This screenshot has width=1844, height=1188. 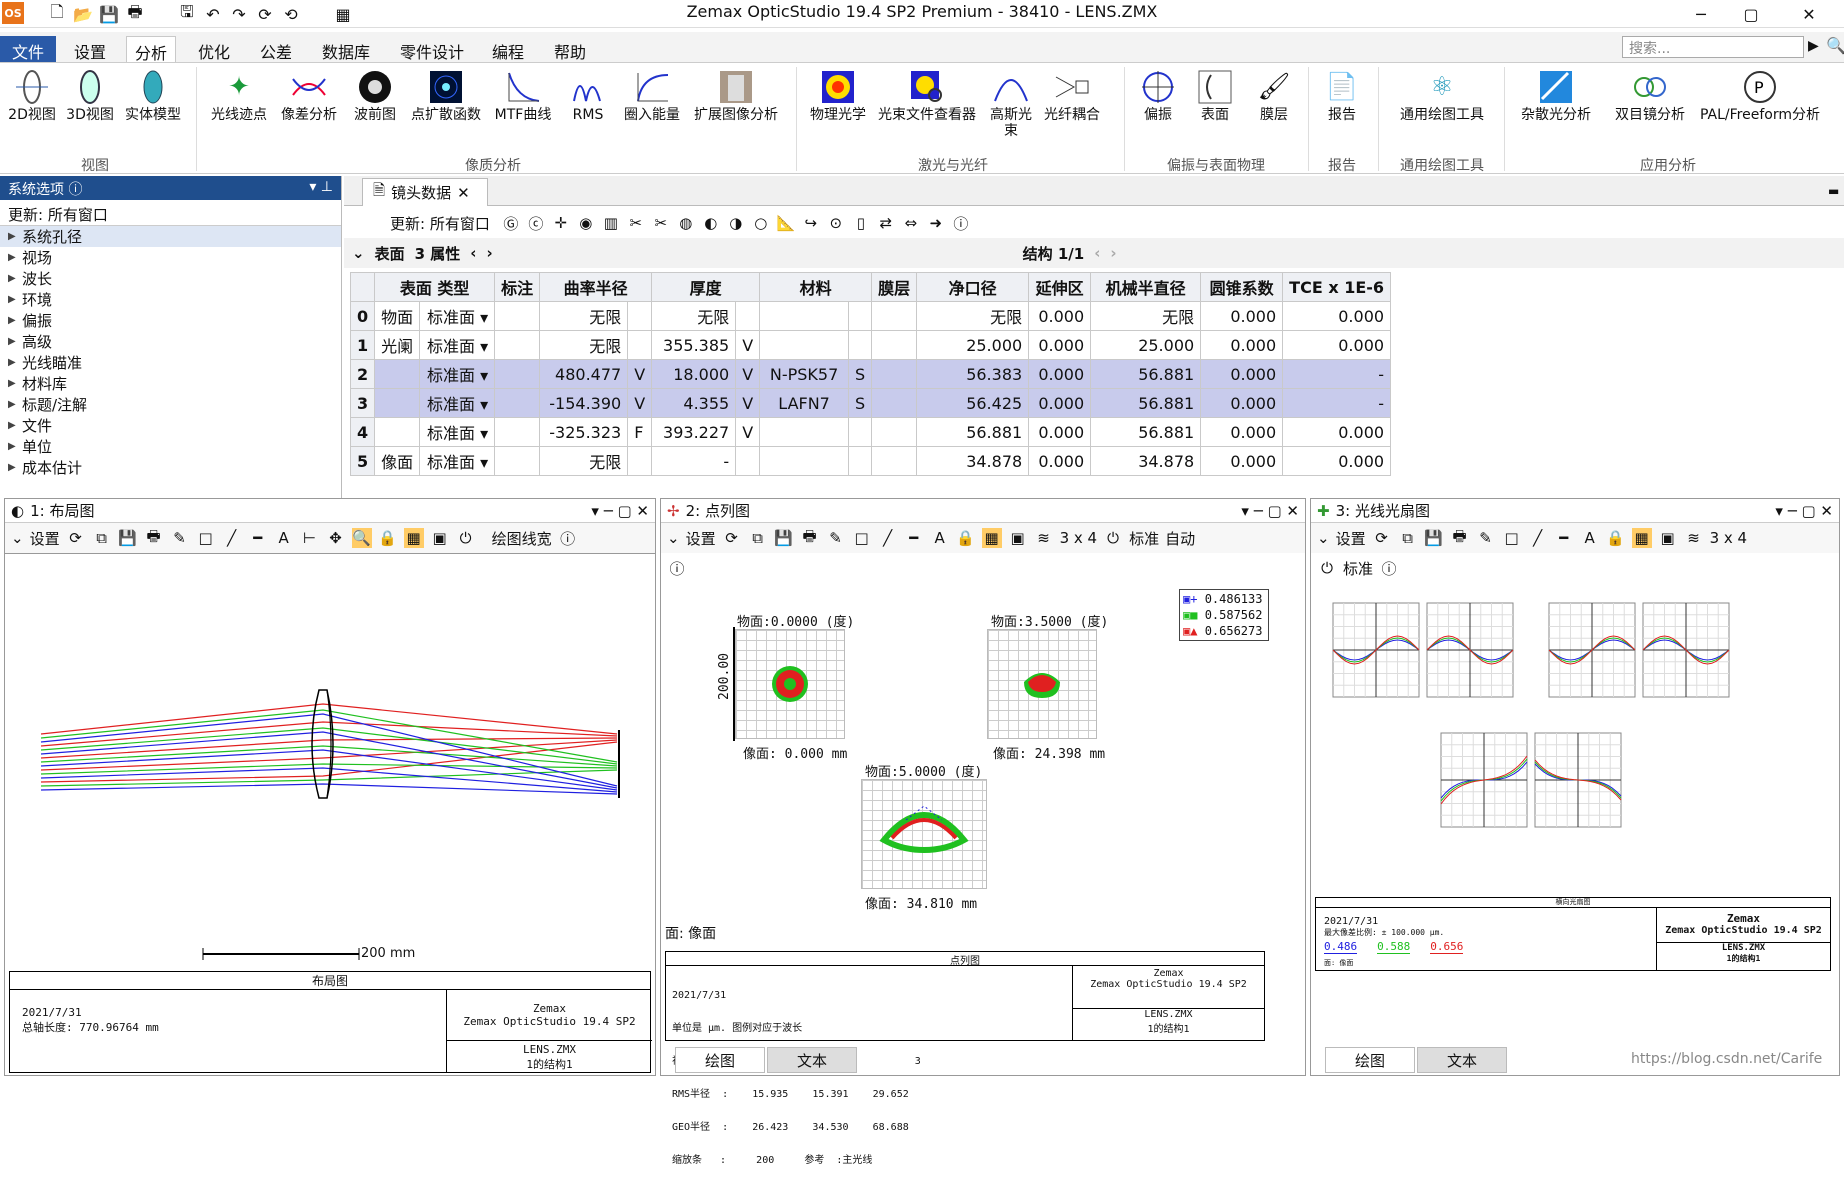 I want to click on minimize-icon: ─, so click(x=1701, y=14).